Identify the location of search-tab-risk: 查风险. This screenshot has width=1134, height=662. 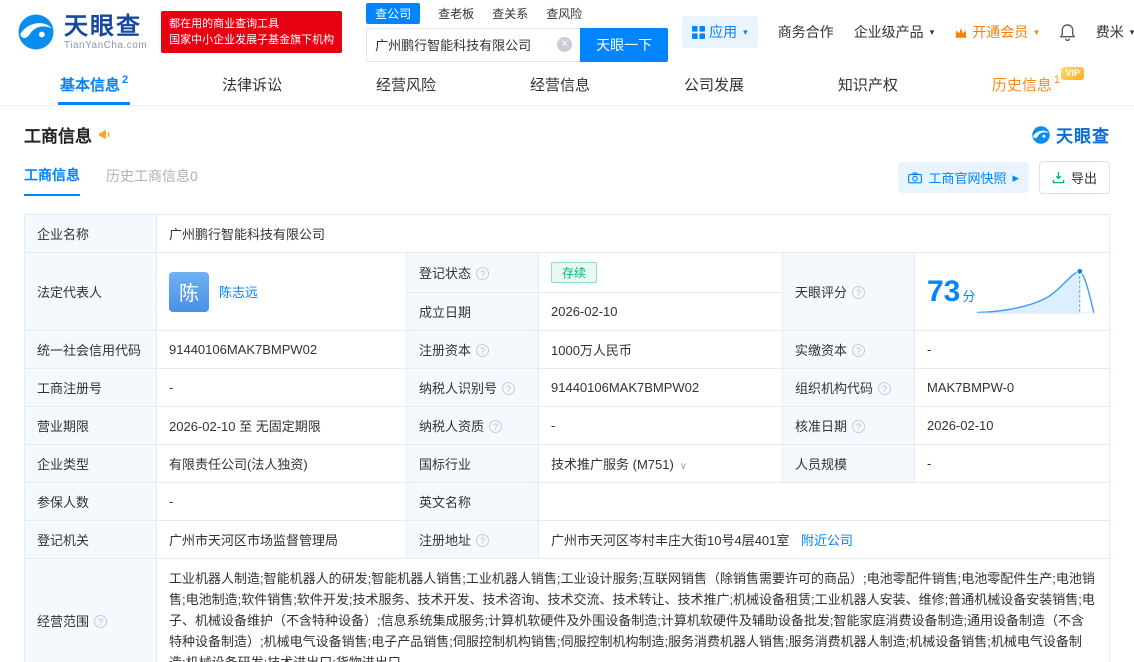
(564, 13).